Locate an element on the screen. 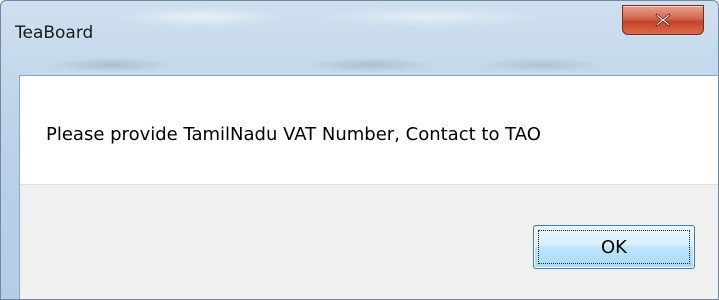 The height and width of the screenshot is (300, 719). close-button is located at coordinates (663, 20).